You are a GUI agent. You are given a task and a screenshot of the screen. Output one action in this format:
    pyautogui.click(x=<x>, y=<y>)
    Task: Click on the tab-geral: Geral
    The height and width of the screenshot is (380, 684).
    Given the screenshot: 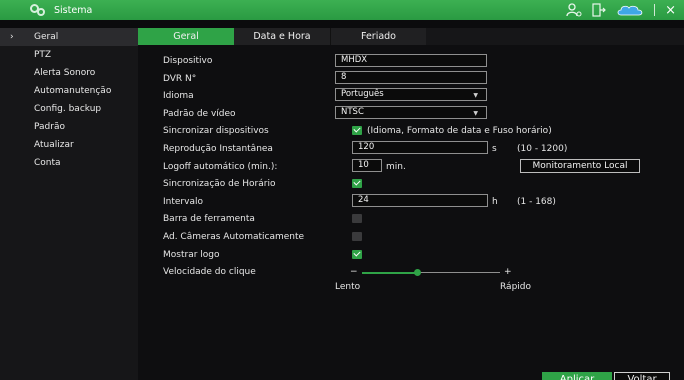 What is the action you would take?
    pyautogui.click(x=186, y=36)
    